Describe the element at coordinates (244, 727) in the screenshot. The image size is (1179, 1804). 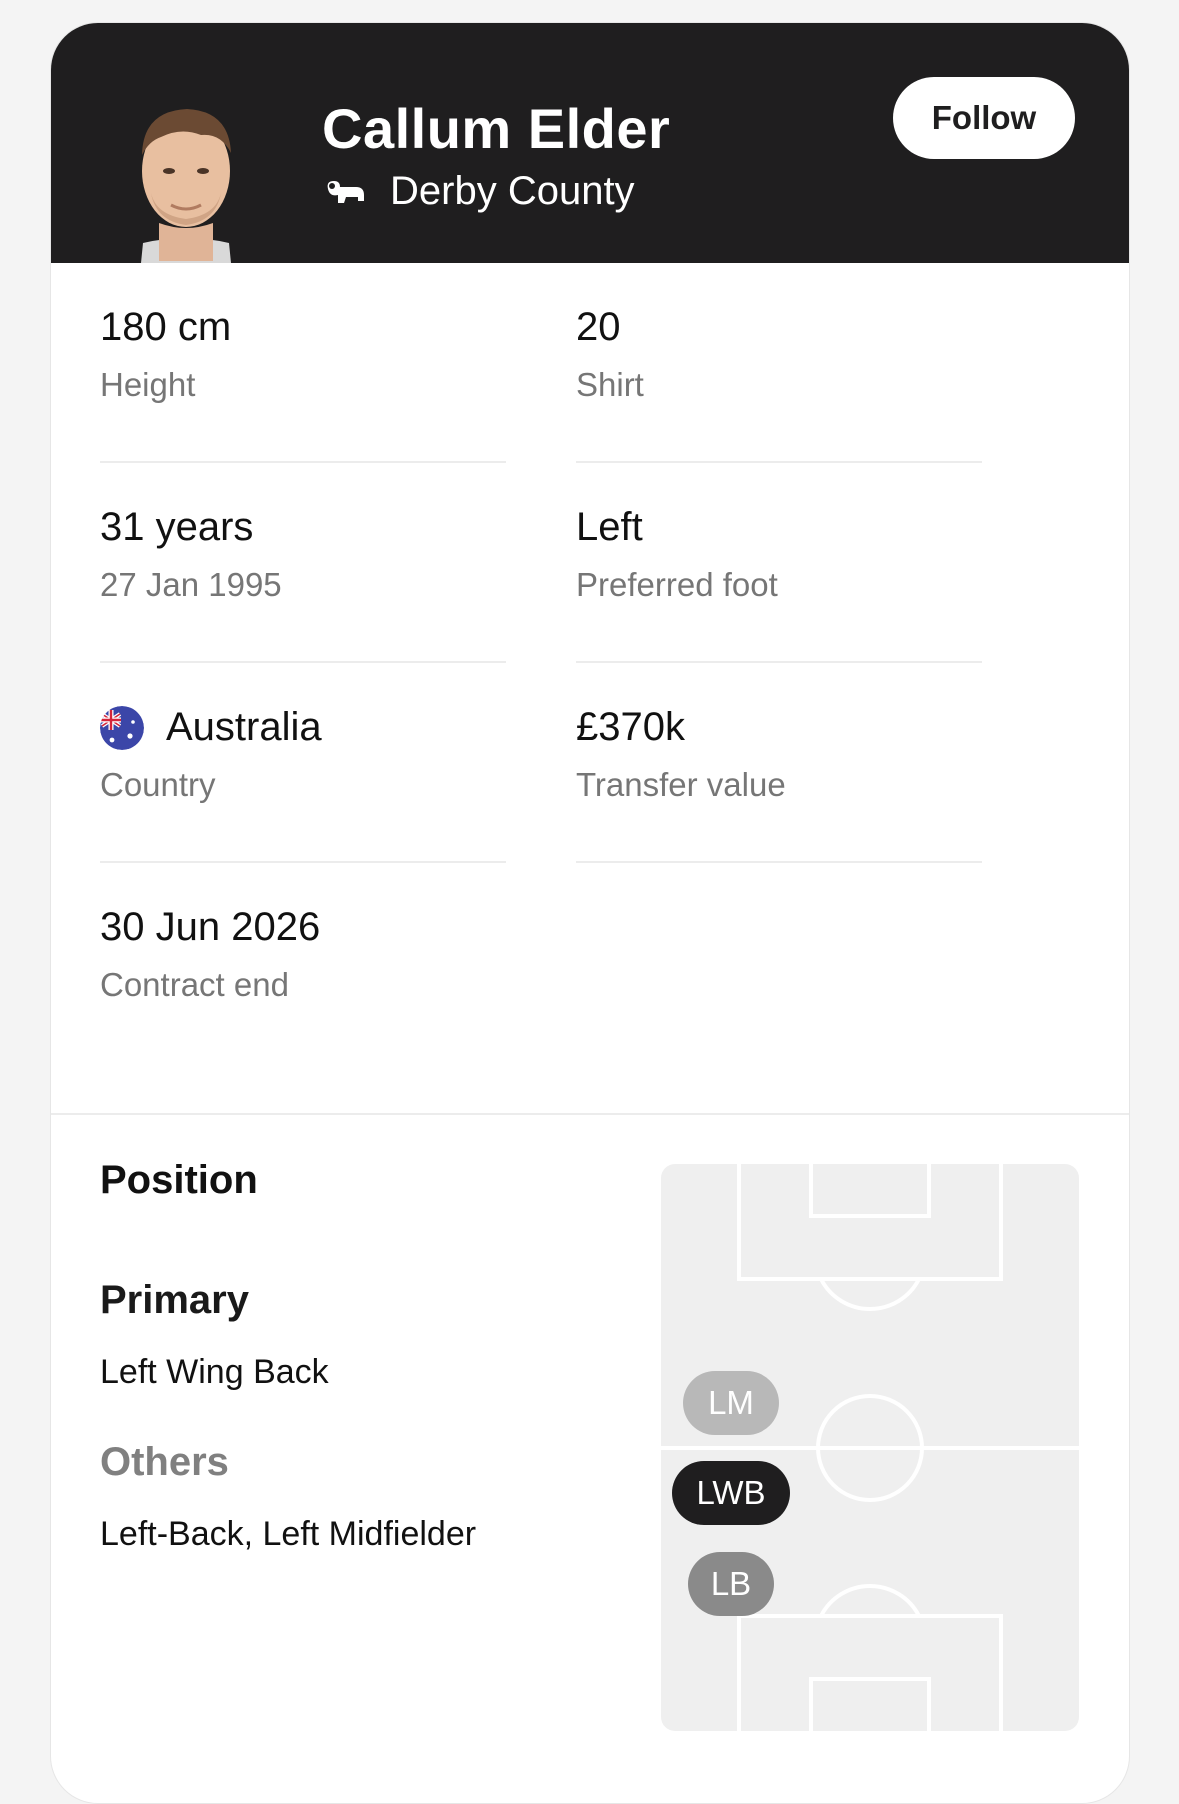
I see `country-value: Australia` at that location.